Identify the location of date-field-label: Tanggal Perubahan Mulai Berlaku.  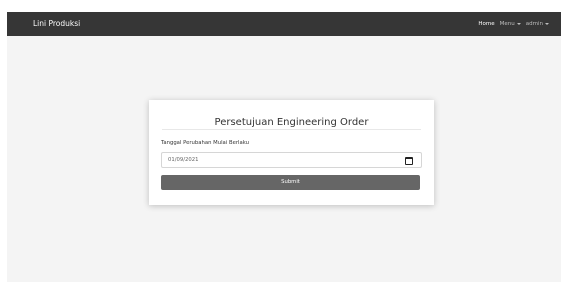
(205, 143).